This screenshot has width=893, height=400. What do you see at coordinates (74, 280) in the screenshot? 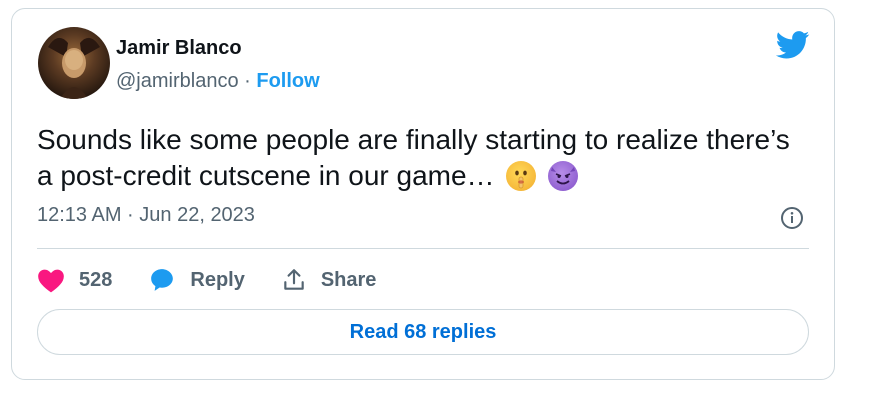
I see `like-button: 528` at bounding box center [74, 280].